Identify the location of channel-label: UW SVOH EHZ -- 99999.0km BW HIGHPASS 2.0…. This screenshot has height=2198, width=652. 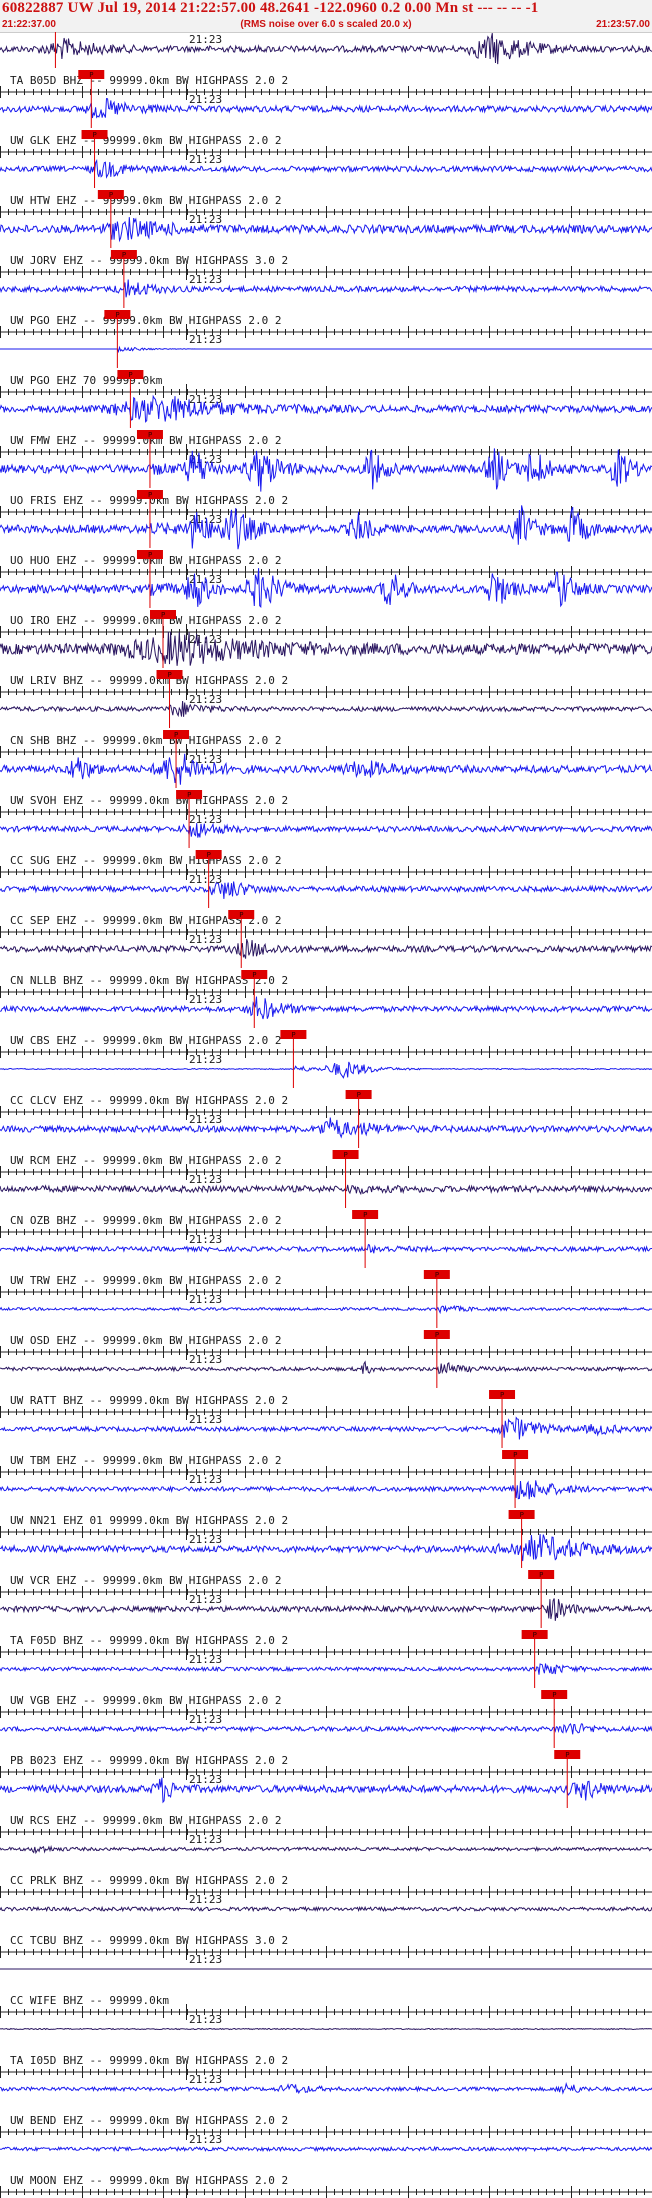
(149, 800).